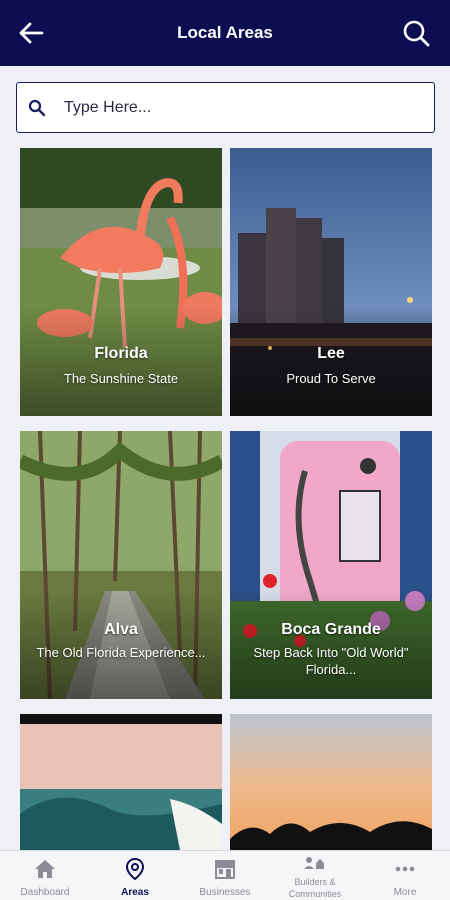  Describe the element at coordinates (121, 353) in the screenshot. I see `area-name: Florida` at that location.